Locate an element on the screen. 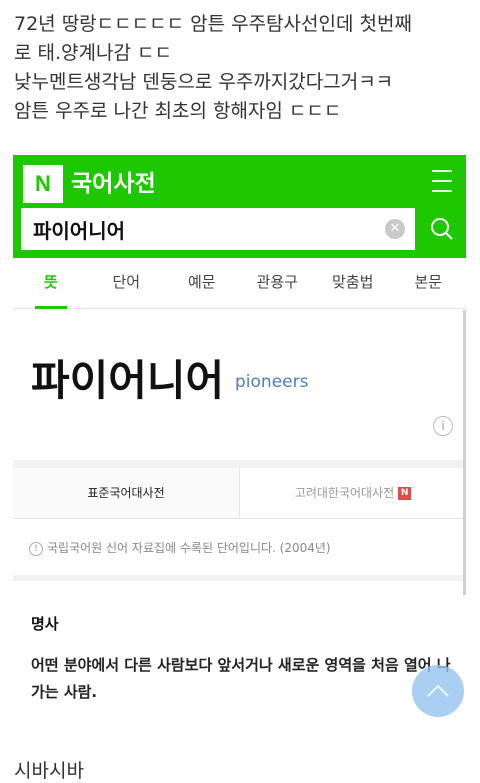 The width and height of the screenshot is (480, 783). close-icon: ✕ is located at coordinates (395, 229).